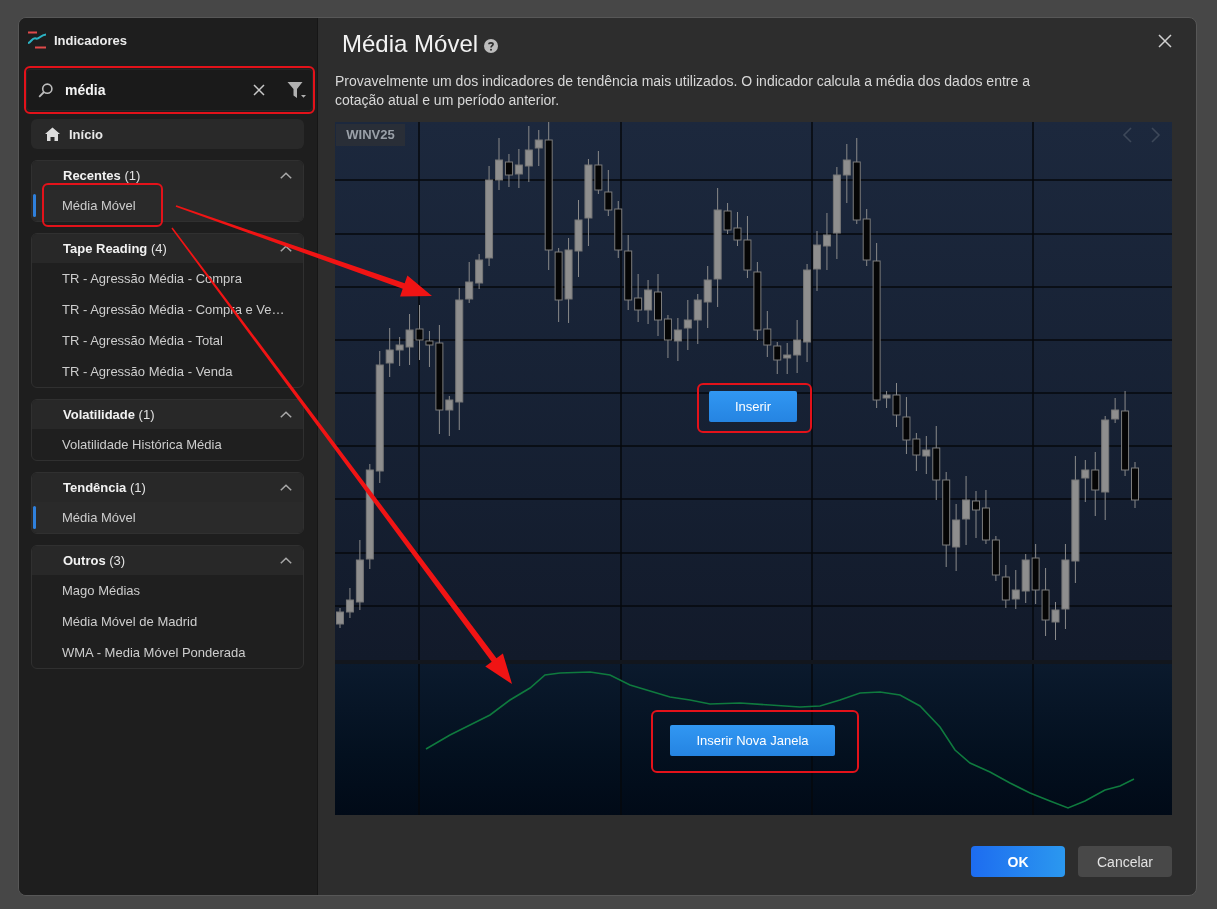 The height and width of the screenshot is (909, 1217). I want to click on filter-button, so click(296, 90).